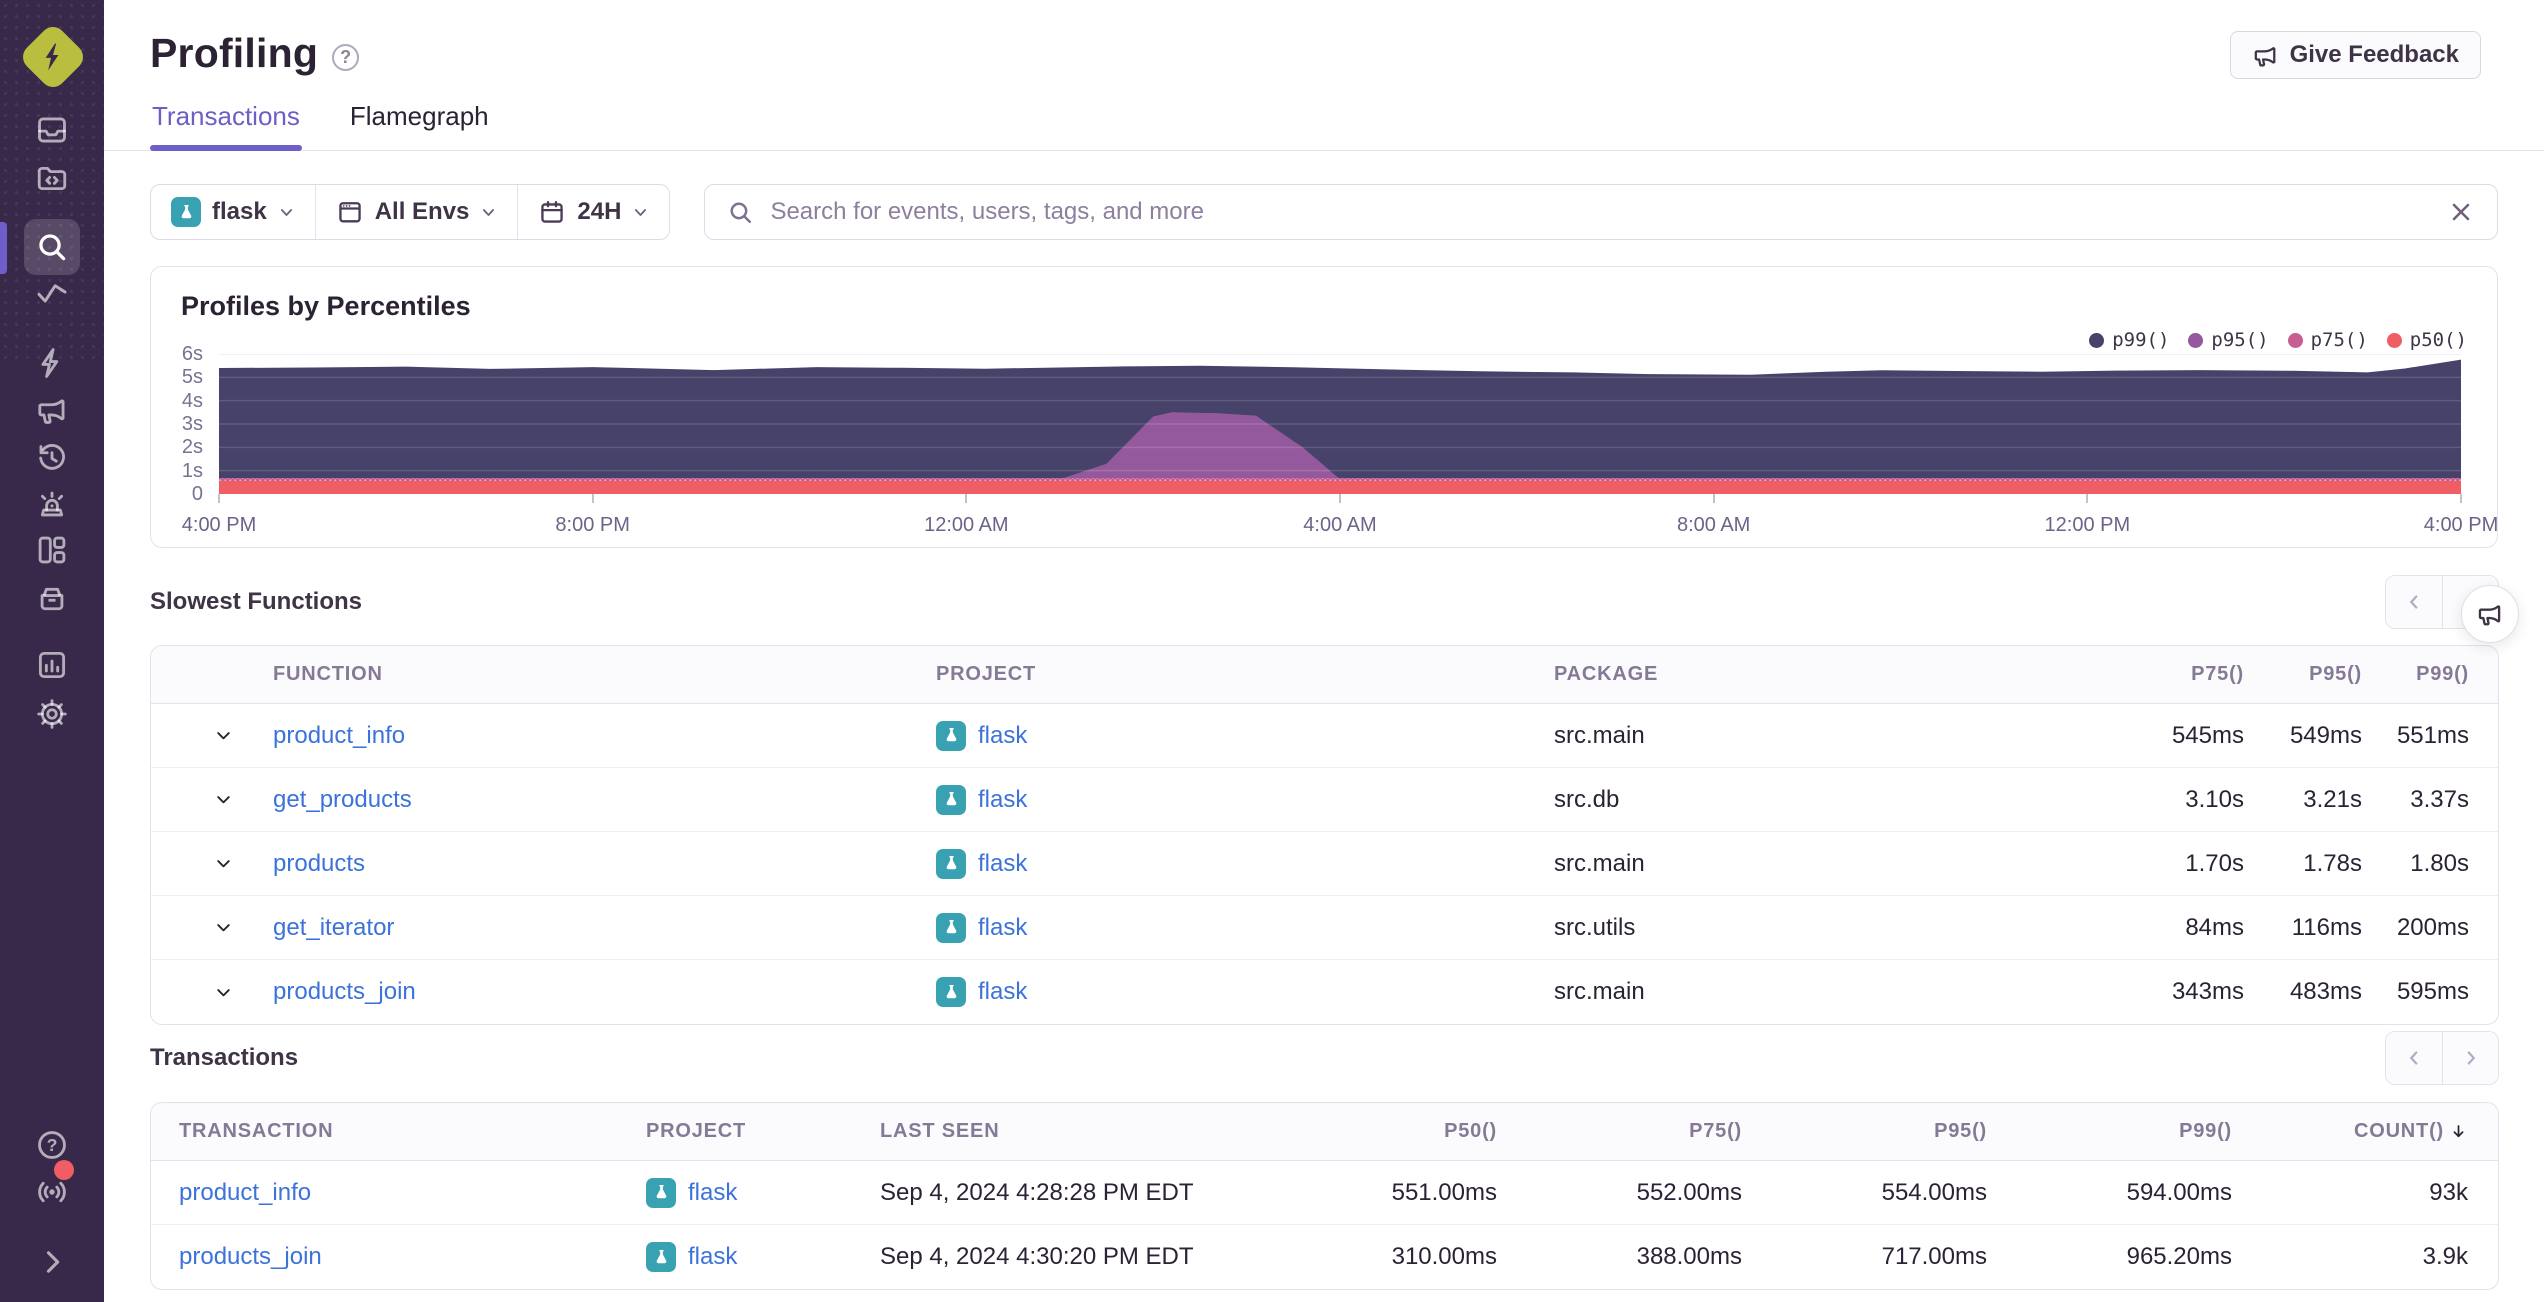  What do you see at coordinates (52, 457) in the screenshot?
I see `history-clock-icon` at bounding box center [52, 457].